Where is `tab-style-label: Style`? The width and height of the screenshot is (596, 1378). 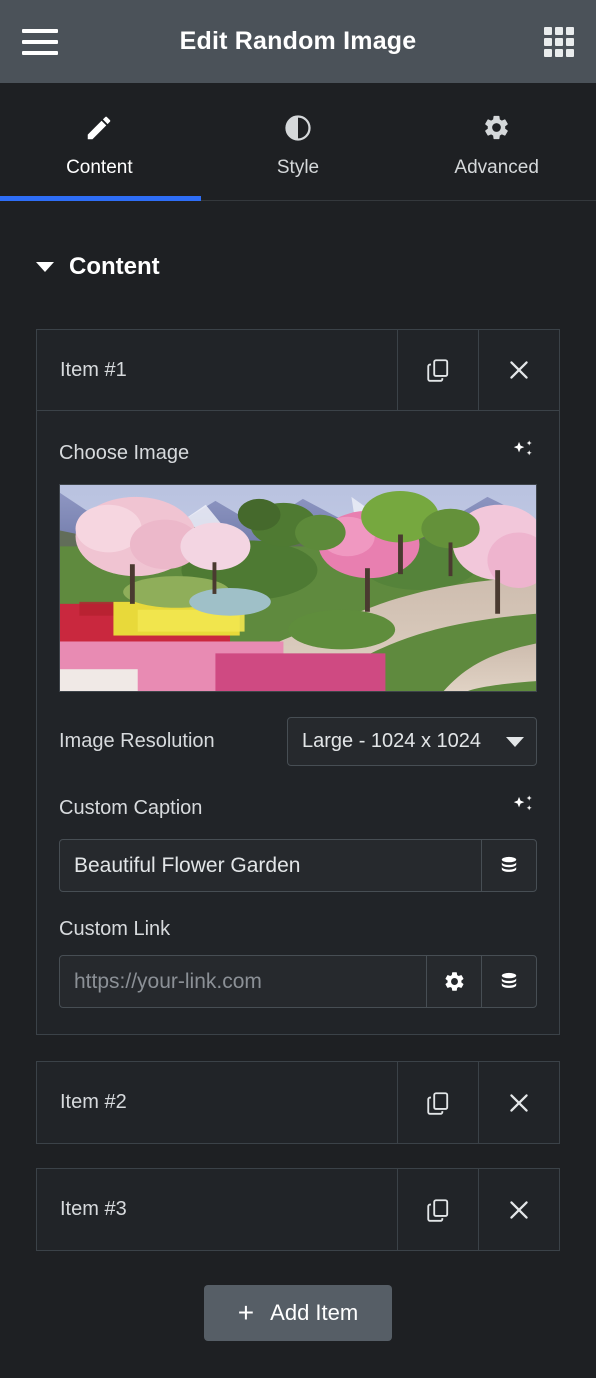
tab-style-label: Style is located at coordinates (298, 167).